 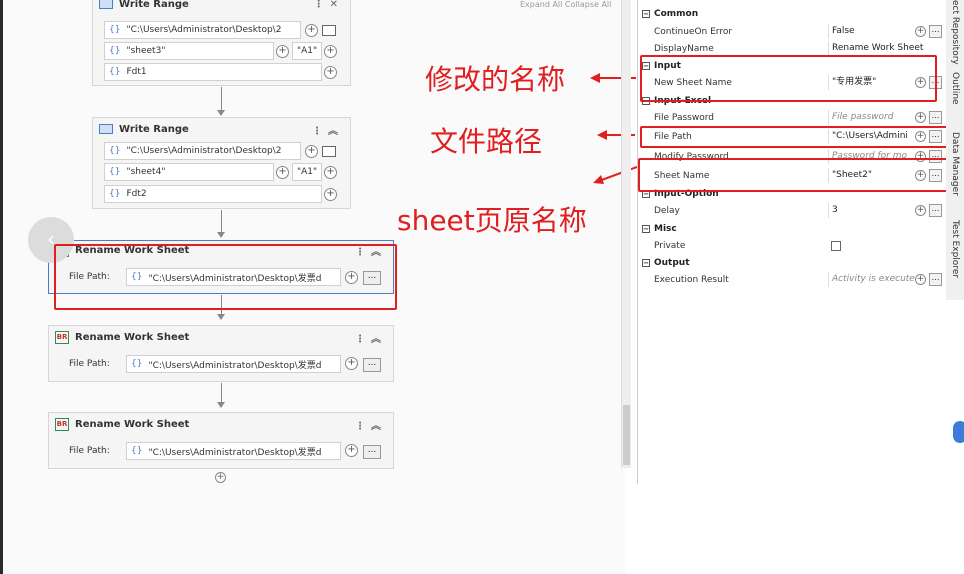 What do you see at coordinates (225, 277) in the screenshot?
I see `highlight-rename-card` at bounding box center [225, 277].